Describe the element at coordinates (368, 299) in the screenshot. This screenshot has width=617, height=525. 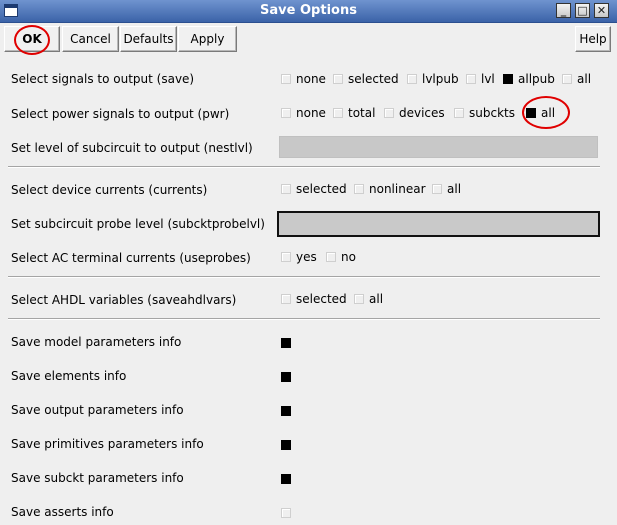
I see `saveahdlvars-option-all: all` at that location.